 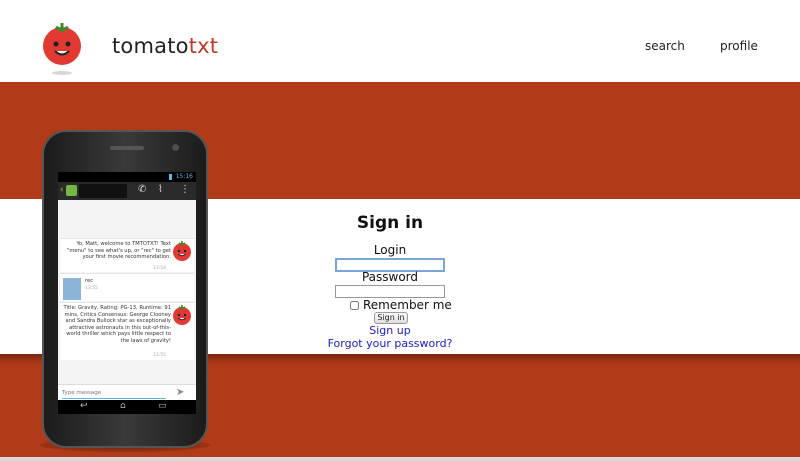 What do you see at coordinates (180, 392) in the screenshot?
I see `send-icon: ➤` at bounding box center [180, 392].